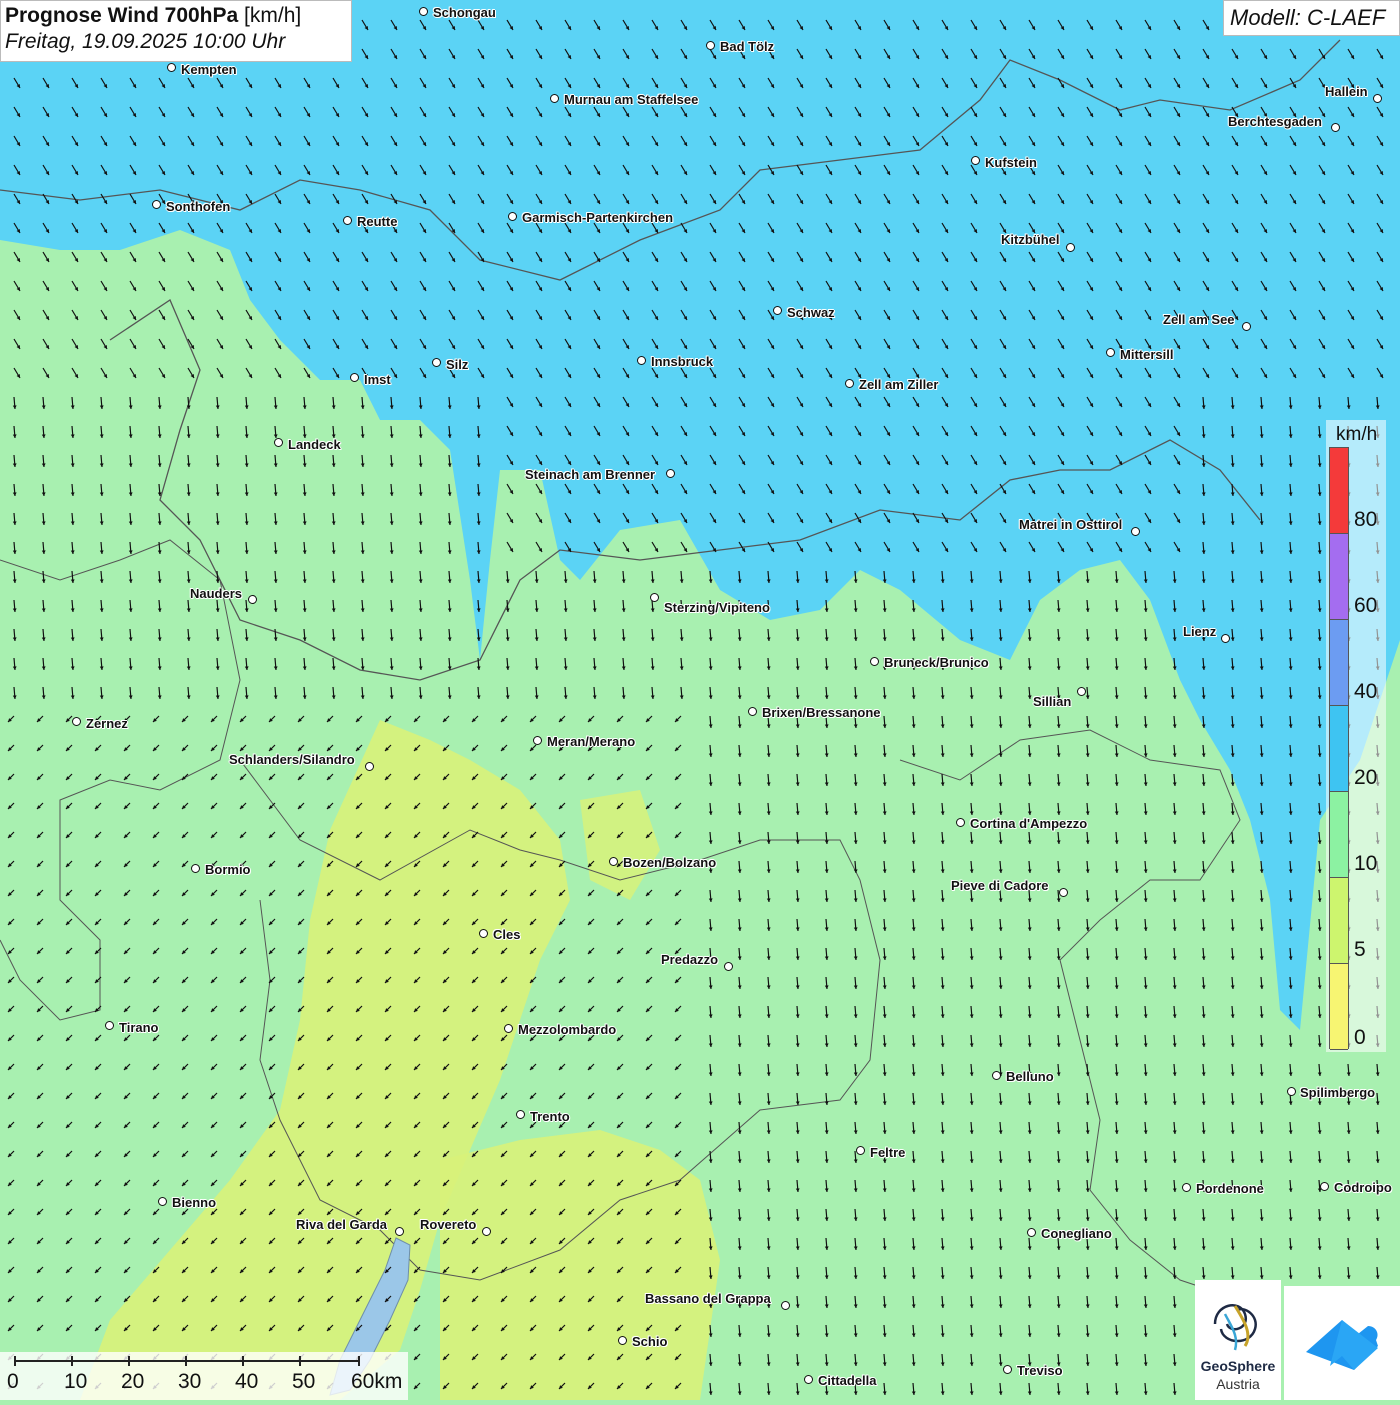 The image size is (1400, 1405). Describe the element at coordinates (76, 1381) in the screenshot. I see `scale-label: 10` at that location.